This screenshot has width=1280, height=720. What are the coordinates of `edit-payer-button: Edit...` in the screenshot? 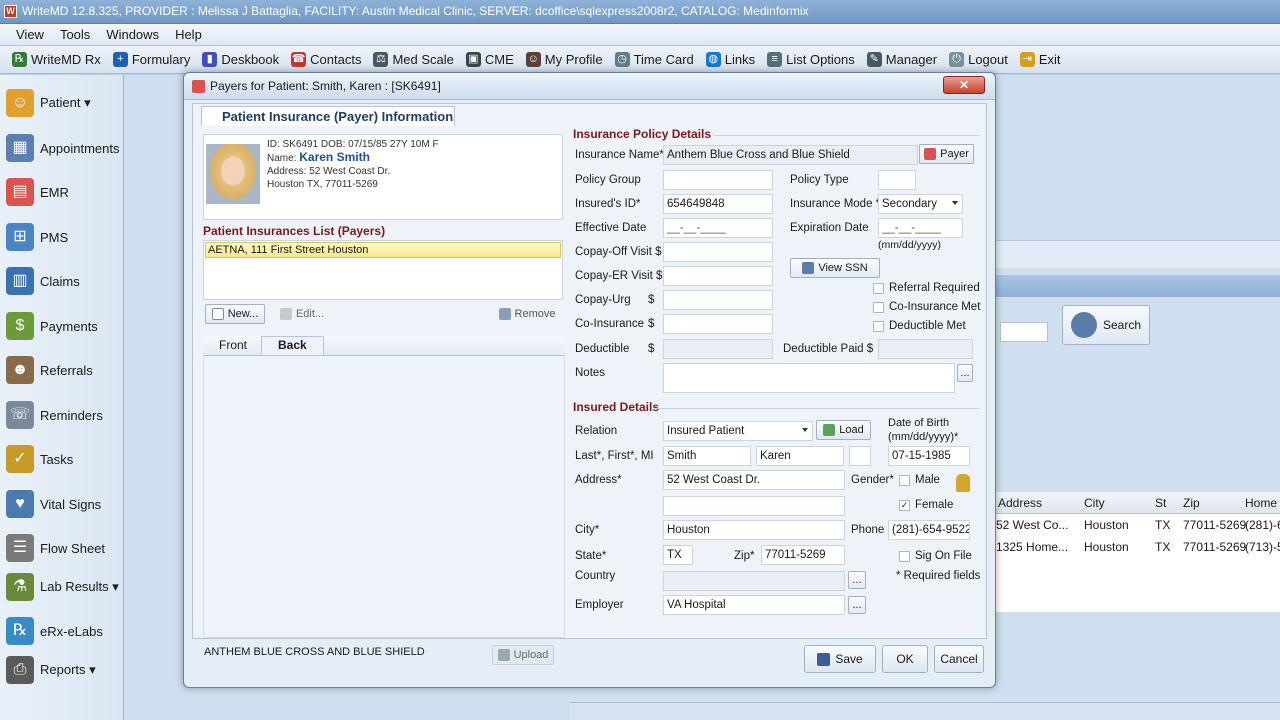 It's located at (302, 314).